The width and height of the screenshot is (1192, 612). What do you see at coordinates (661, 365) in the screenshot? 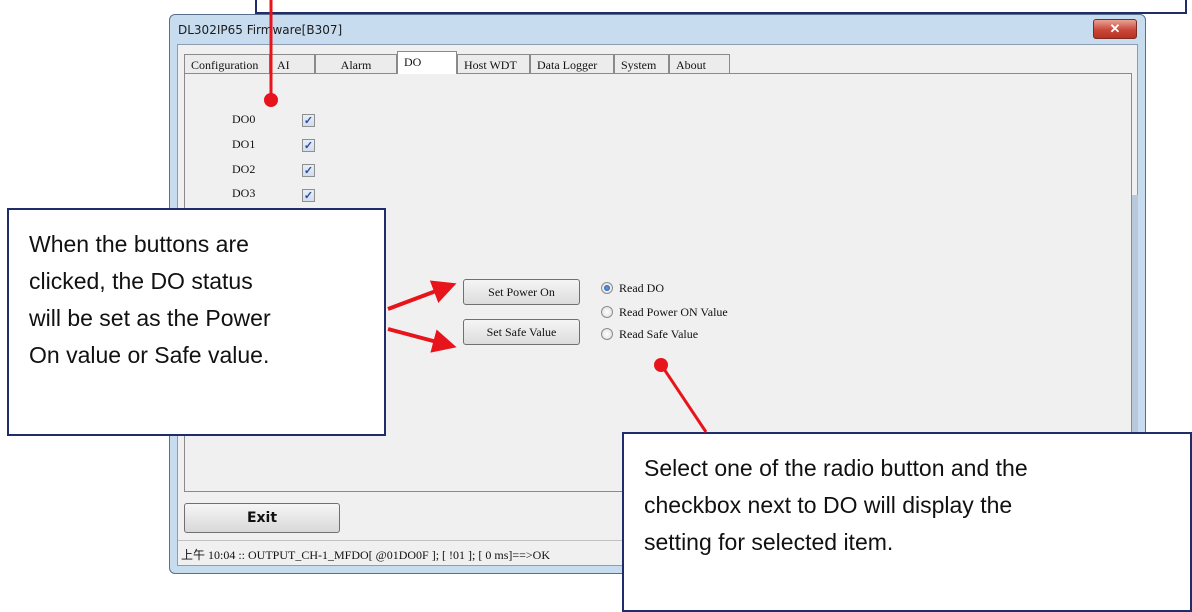
I see `arrow-radio-dot` at bounding box center [661, 365].